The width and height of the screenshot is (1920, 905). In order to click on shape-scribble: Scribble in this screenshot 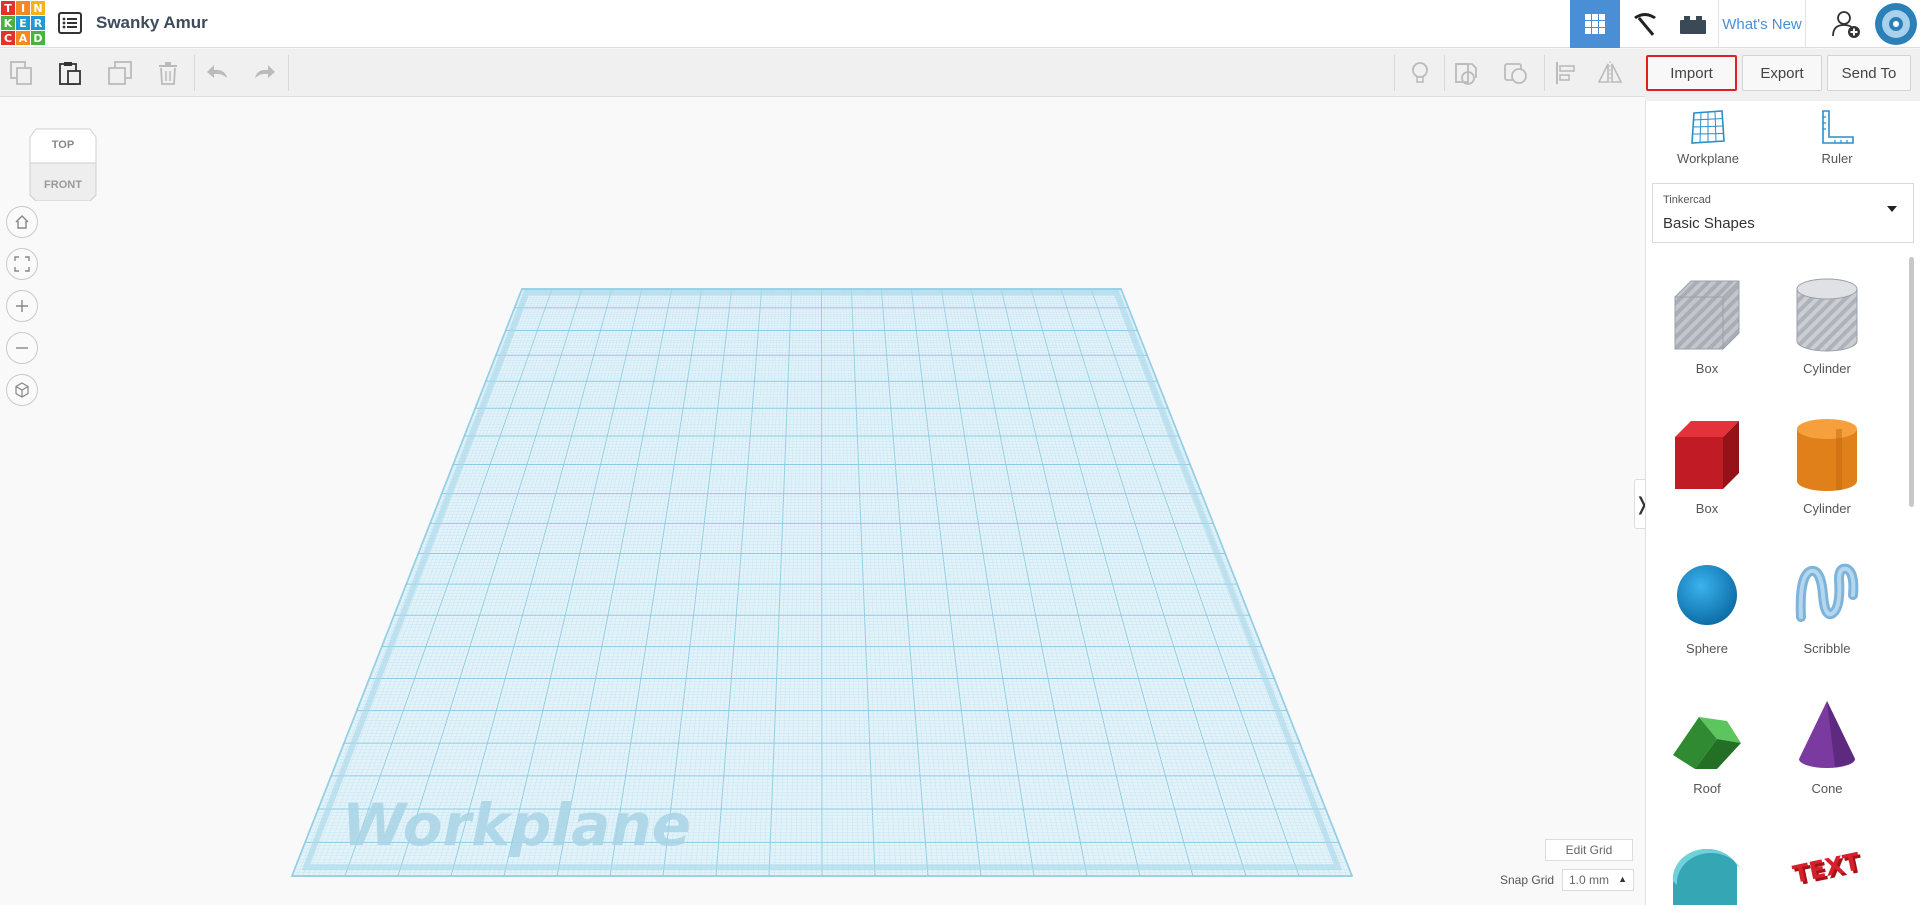, I will do `click(1827, 605)`.